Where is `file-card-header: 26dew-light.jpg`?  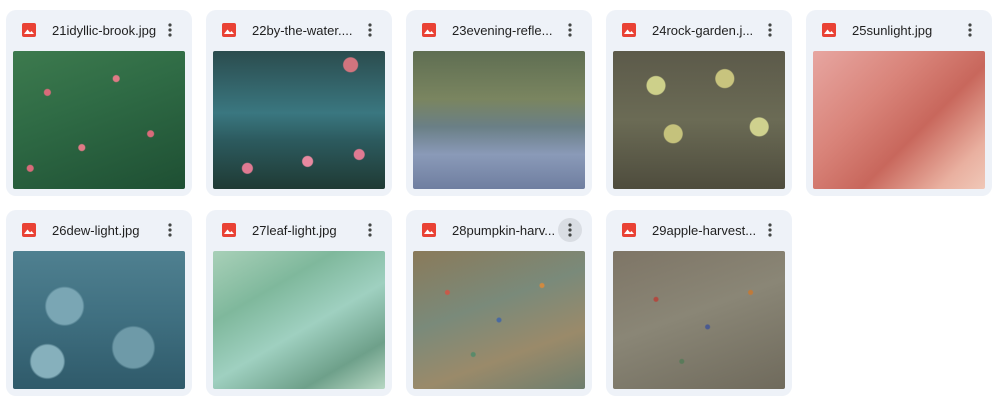
file-card-header: 26dew-light.jpg is located at coordinates (99, 230).